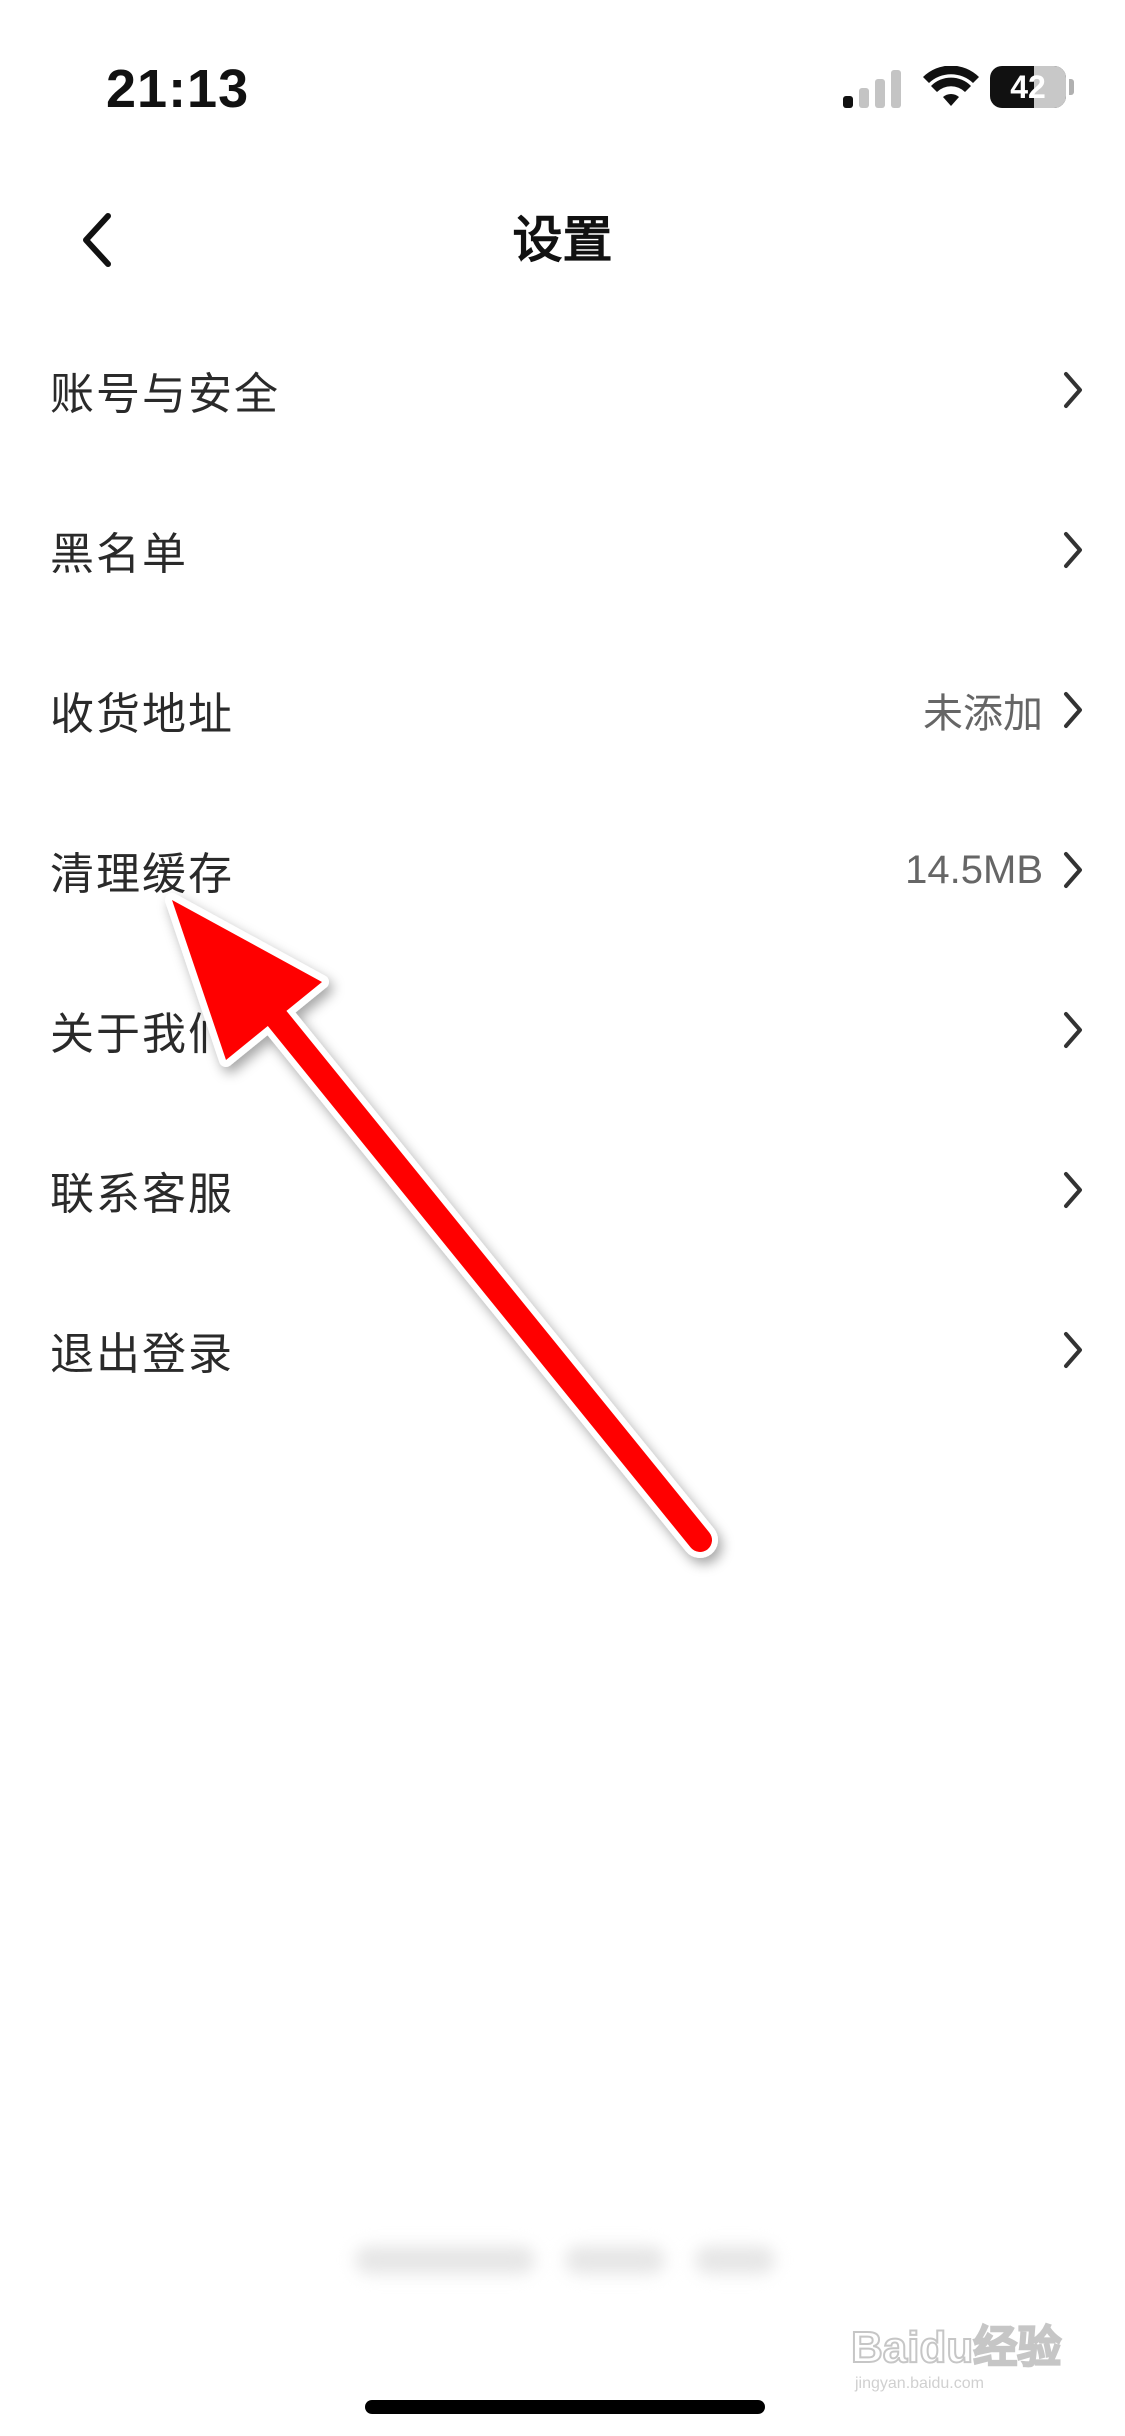 The image size is (1125, 2436). What do you see at coordinates (562, 90) in the screenshot?
I see `status-bar: 21:13 42` at bounding box center [562, 90].